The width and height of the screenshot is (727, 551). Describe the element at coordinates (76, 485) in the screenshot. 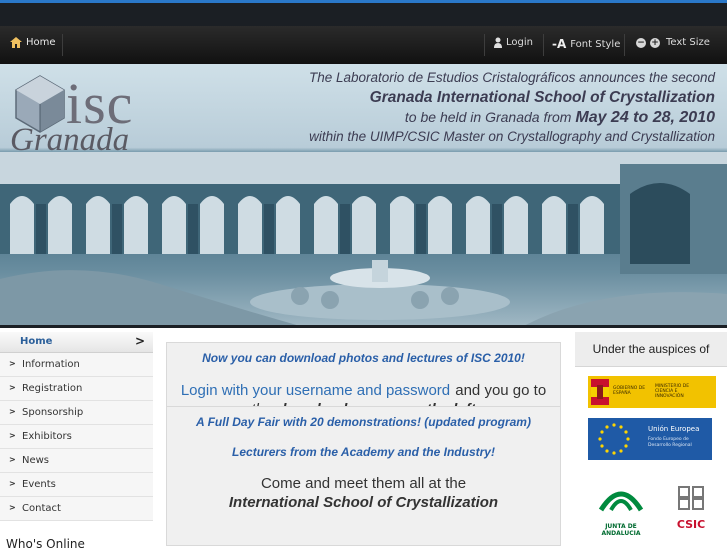

I see `sidebar-item-events: > Events` at that location.